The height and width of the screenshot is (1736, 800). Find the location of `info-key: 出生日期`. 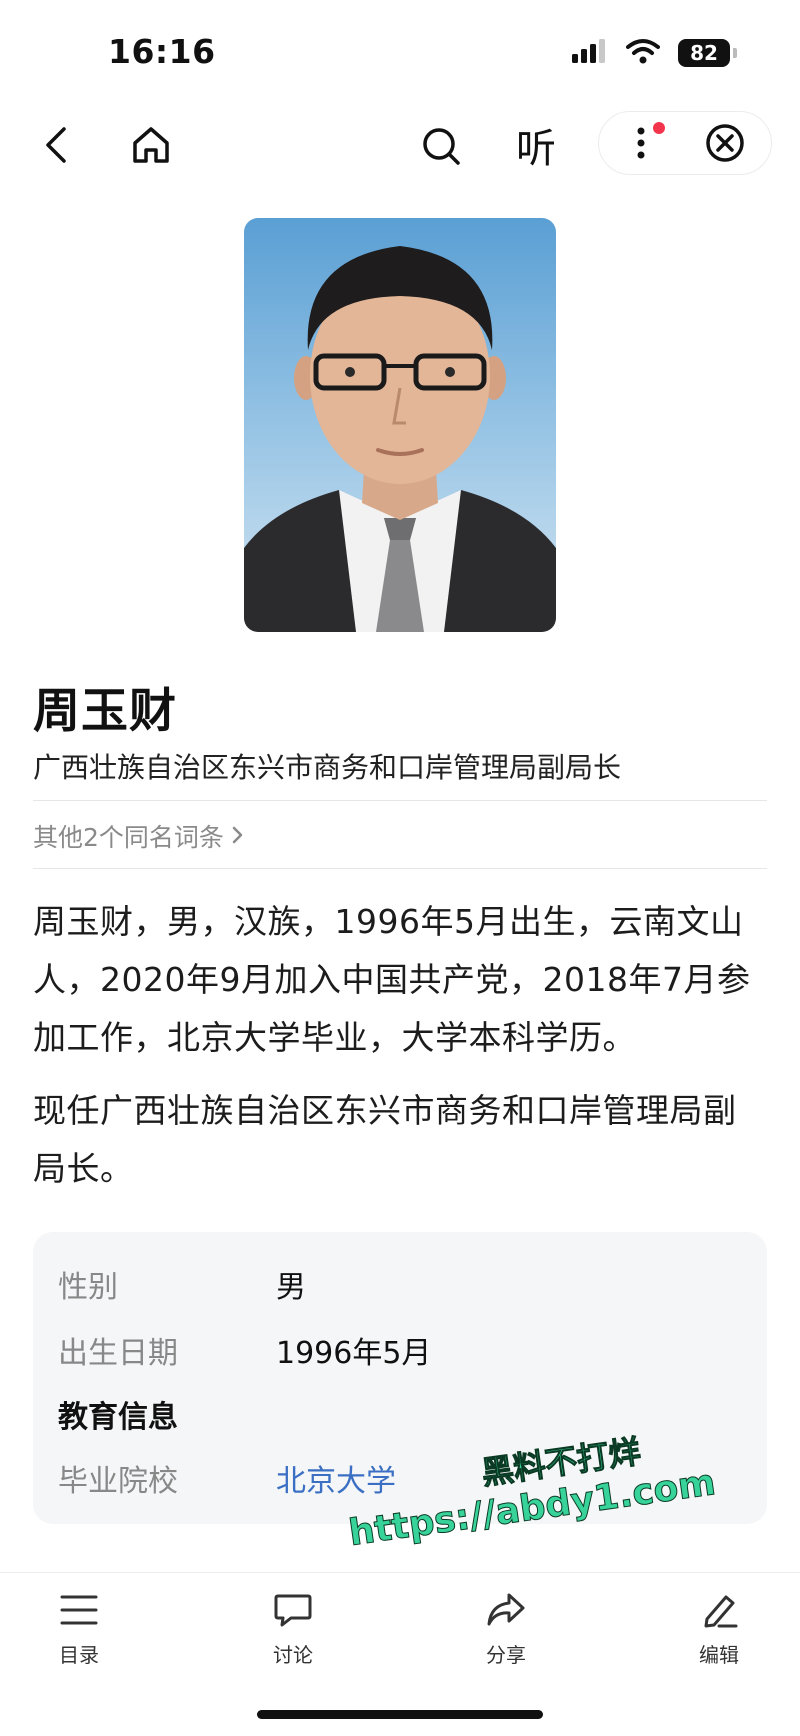

info-key: 出生日期 is located at coordinates (118, 1353).